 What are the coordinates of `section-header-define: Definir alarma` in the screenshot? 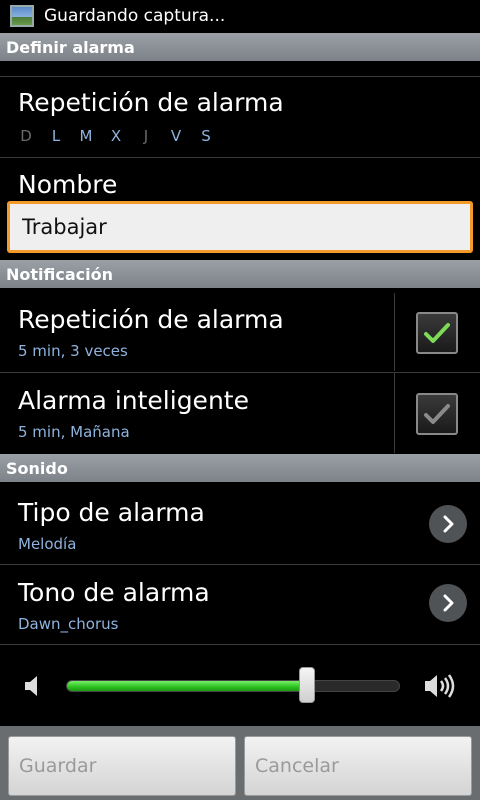 It's located at (240, 47).